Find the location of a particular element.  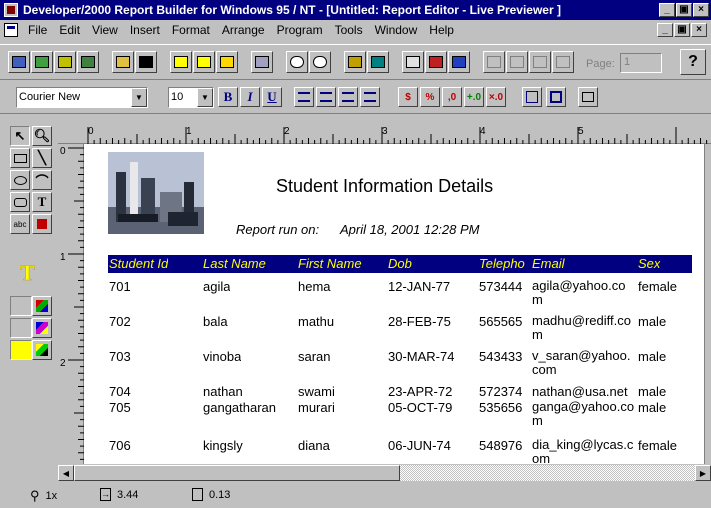

horizontal-ruler: 0 1 2 3 4 5 is located at coordinates (384, 135).